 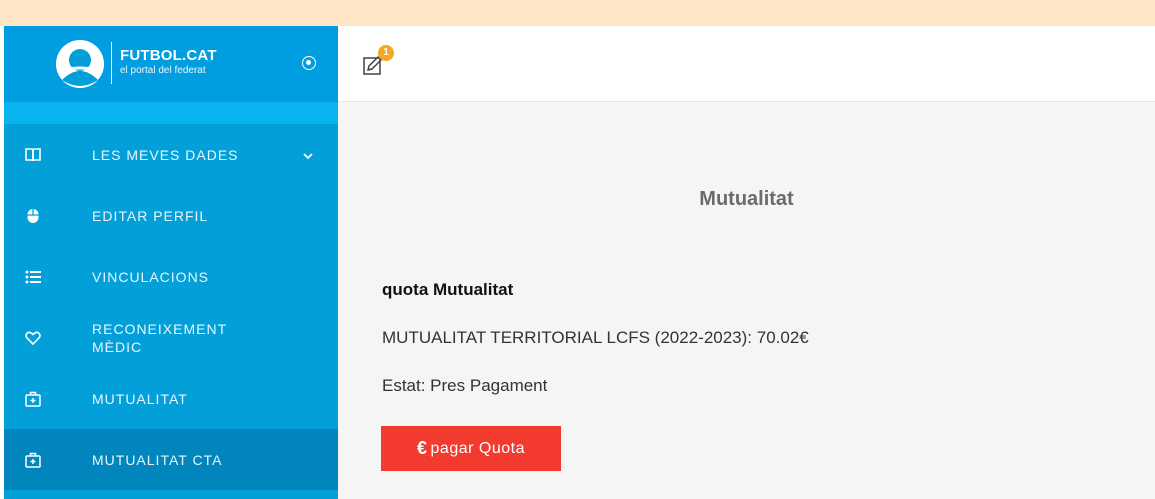 I want to click on euro-icon: €, so click(x=422, y=448).